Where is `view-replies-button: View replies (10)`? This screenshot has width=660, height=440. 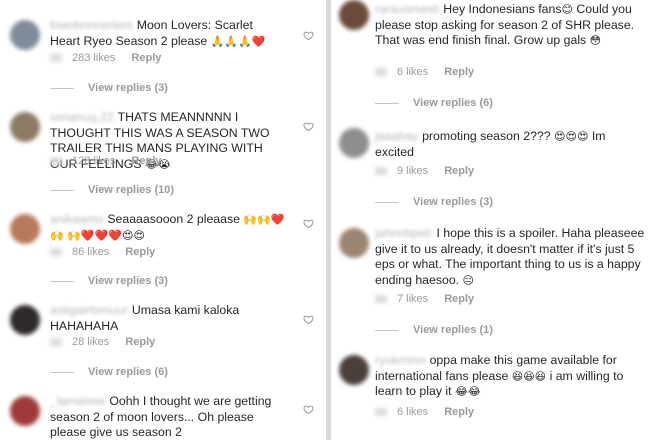
view-replies-button: View replies (10) is located at coordinates (112, 190).